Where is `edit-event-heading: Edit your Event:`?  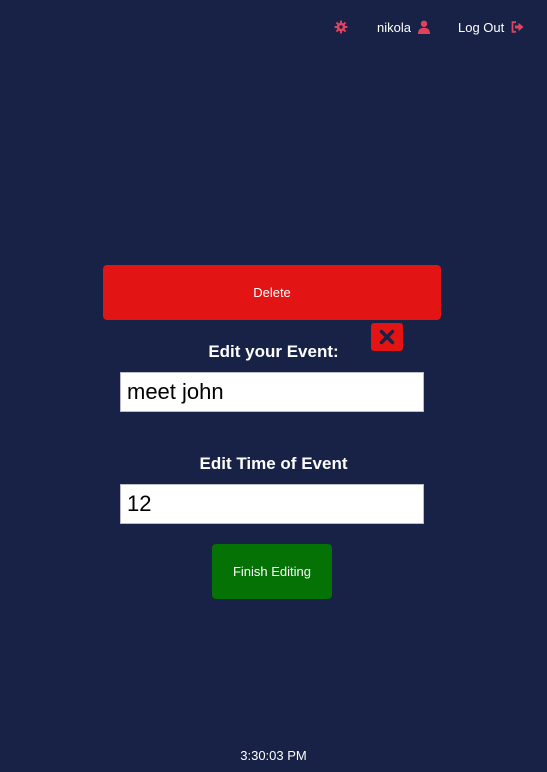
edit-event-heading: Edit your Event: is located at coordinates (273, 351).